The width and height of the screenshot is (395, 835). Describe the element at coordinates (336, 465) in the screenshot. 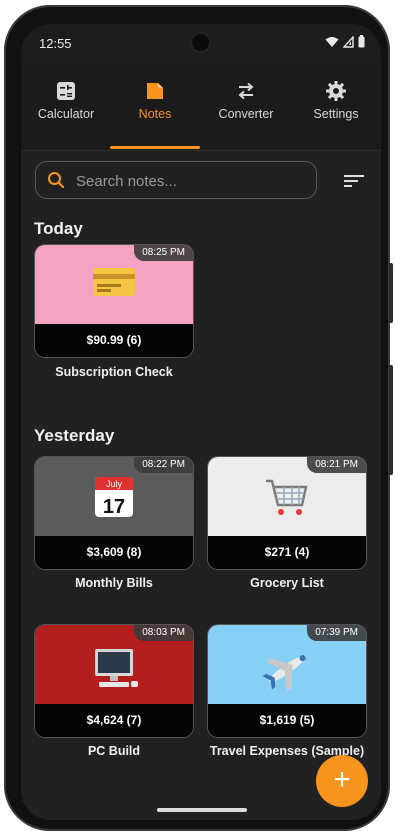

I see `note-time: 08:21 PM` at that location.